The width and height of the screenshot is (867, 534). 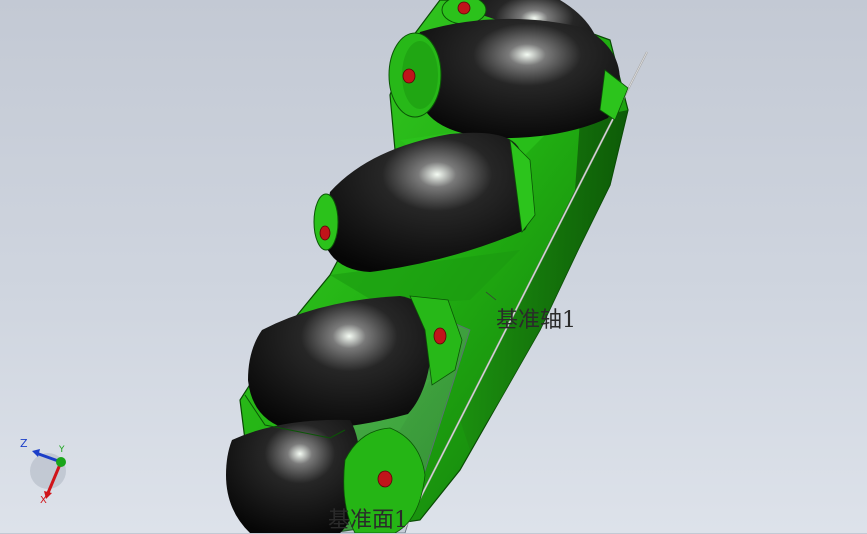 I want to click on z-axis-label: Z, so click(x=24, y=443).